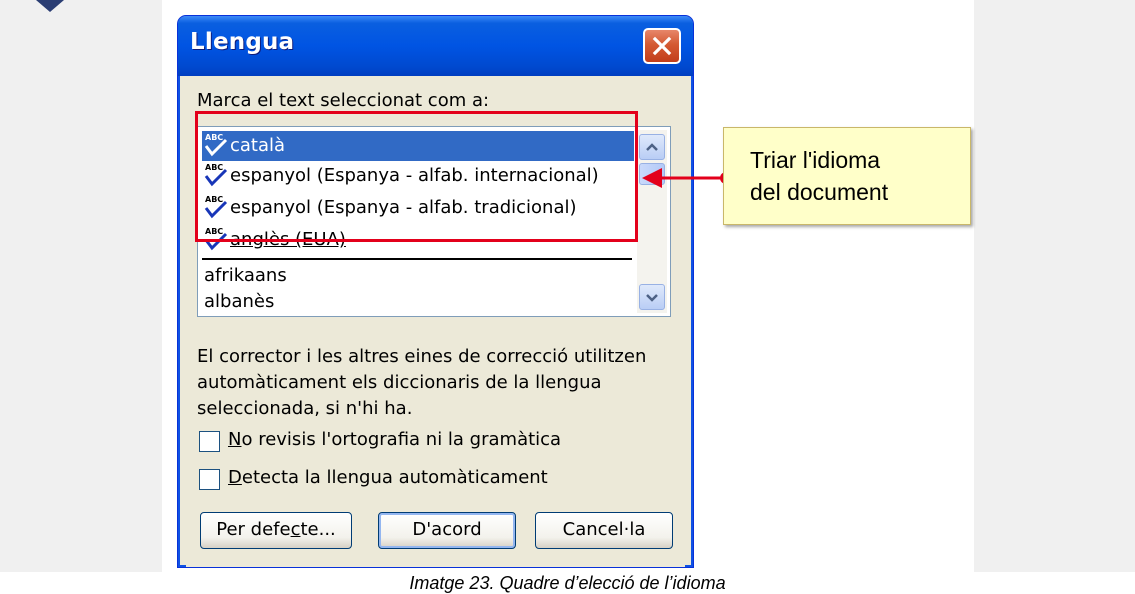 The width and height of the screenshot is (1135, 594). I want to click on callout-text: Triar l'idioma del document, so click(819, 176).